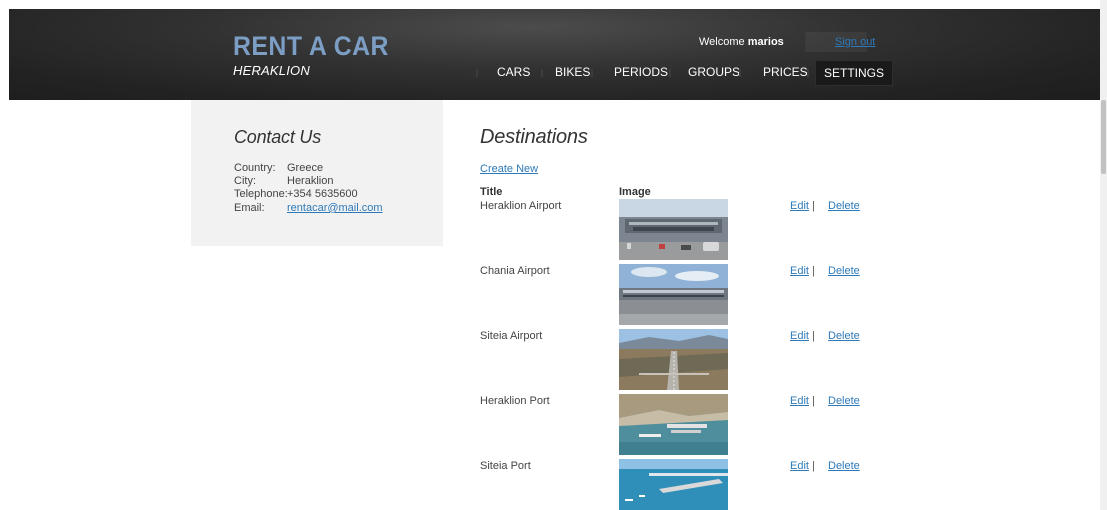  I want to click on table-row: Chania Airport Edit | Delete, so click(680, 295).